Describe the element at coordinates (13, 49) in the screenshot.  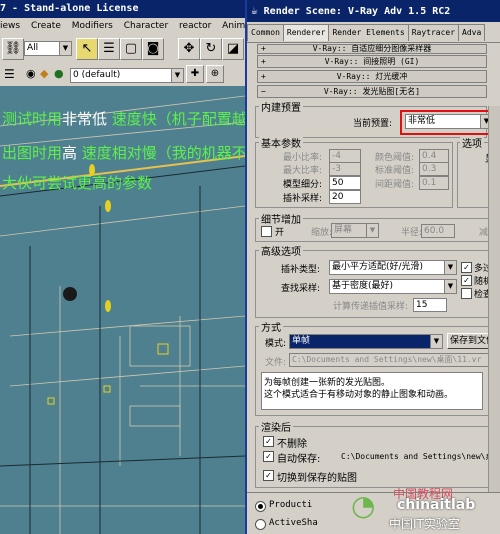
I see `link-icon: ⛓` at that location.